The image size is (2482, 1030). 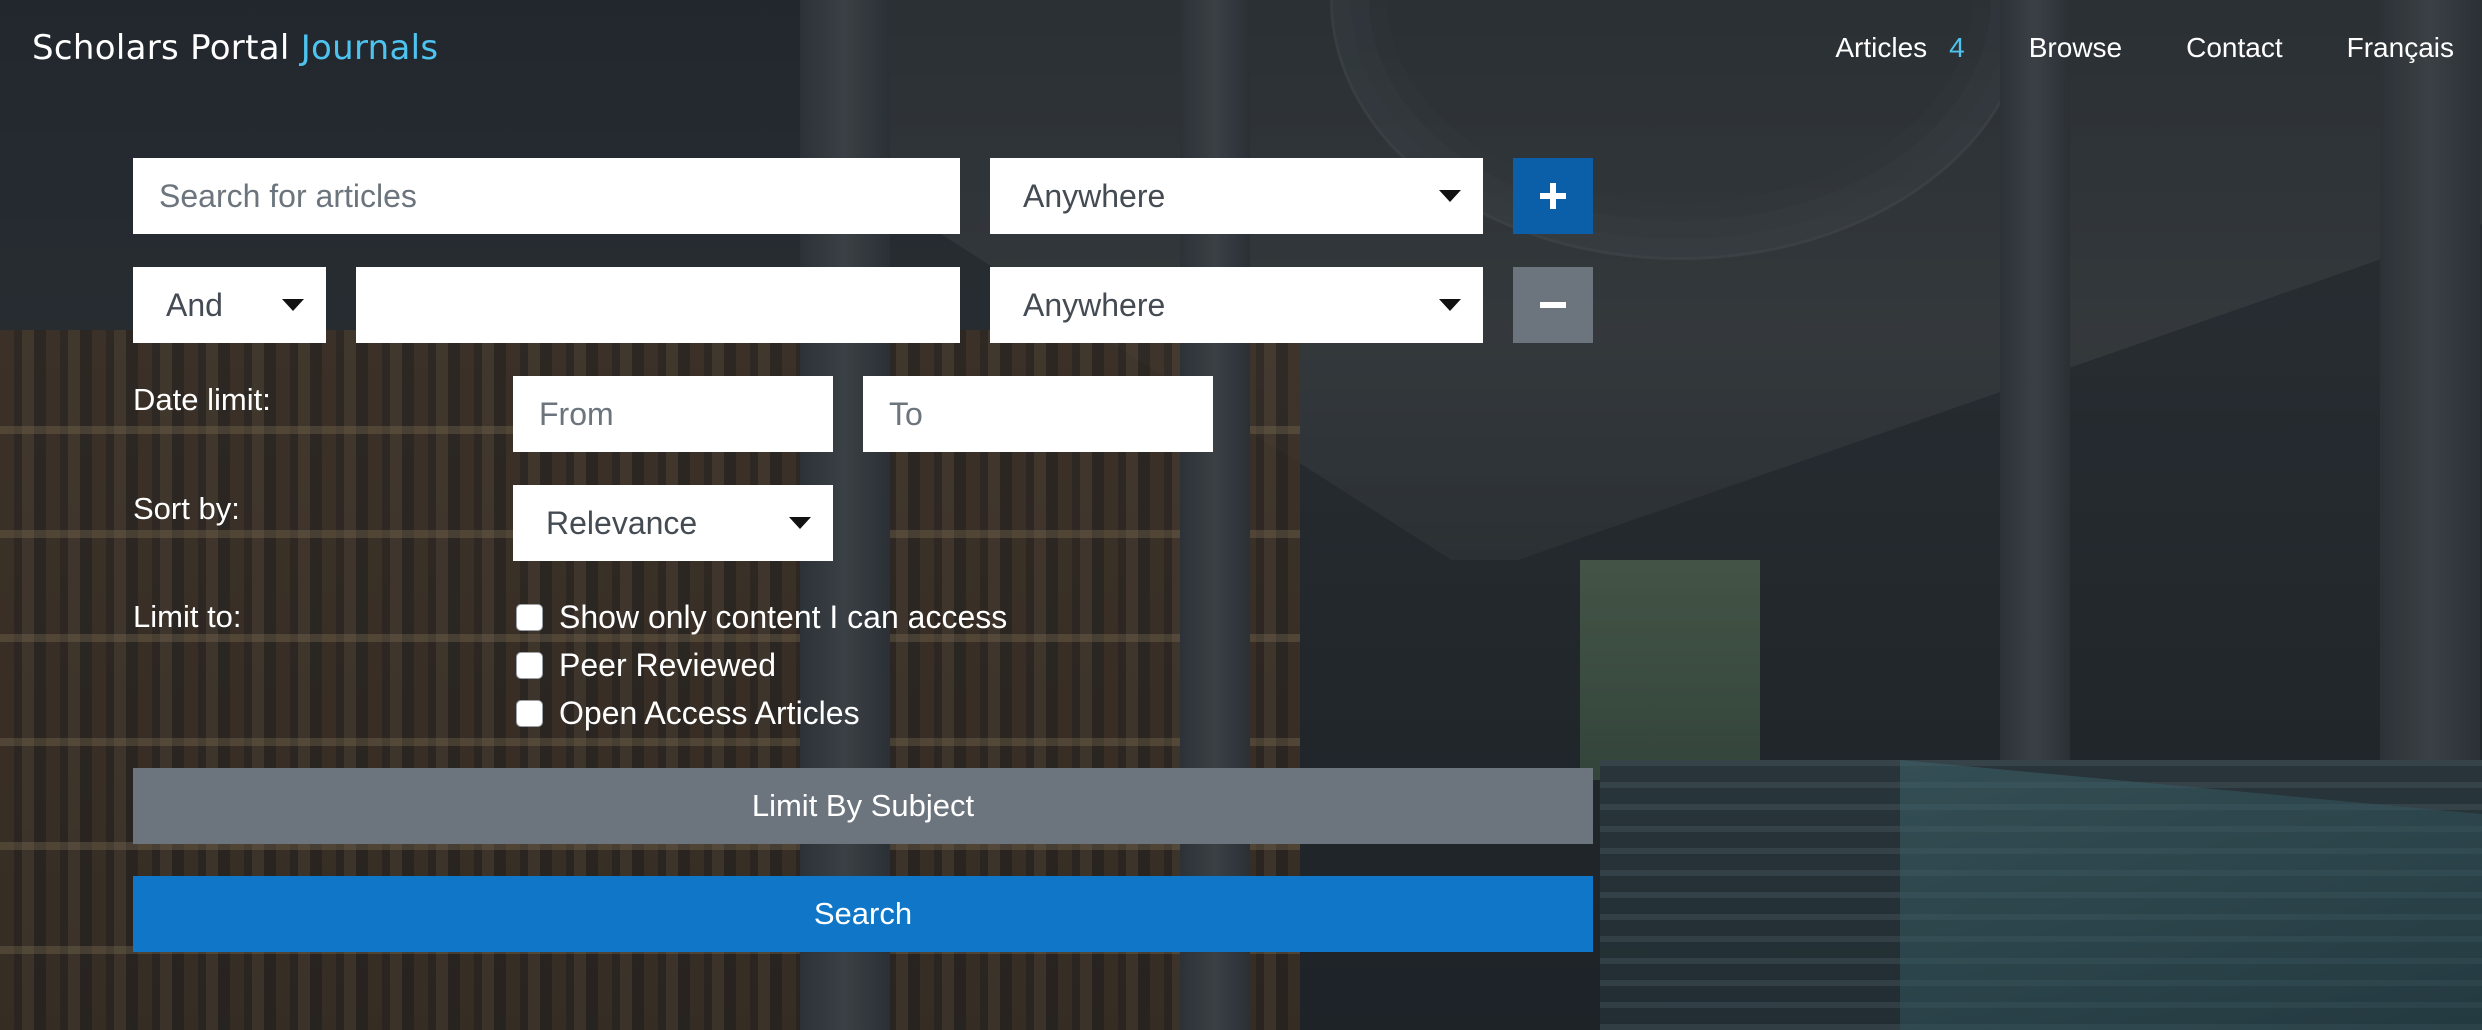 I want to click on field-select-2: Anywhere, so click(x=1236, y=305).